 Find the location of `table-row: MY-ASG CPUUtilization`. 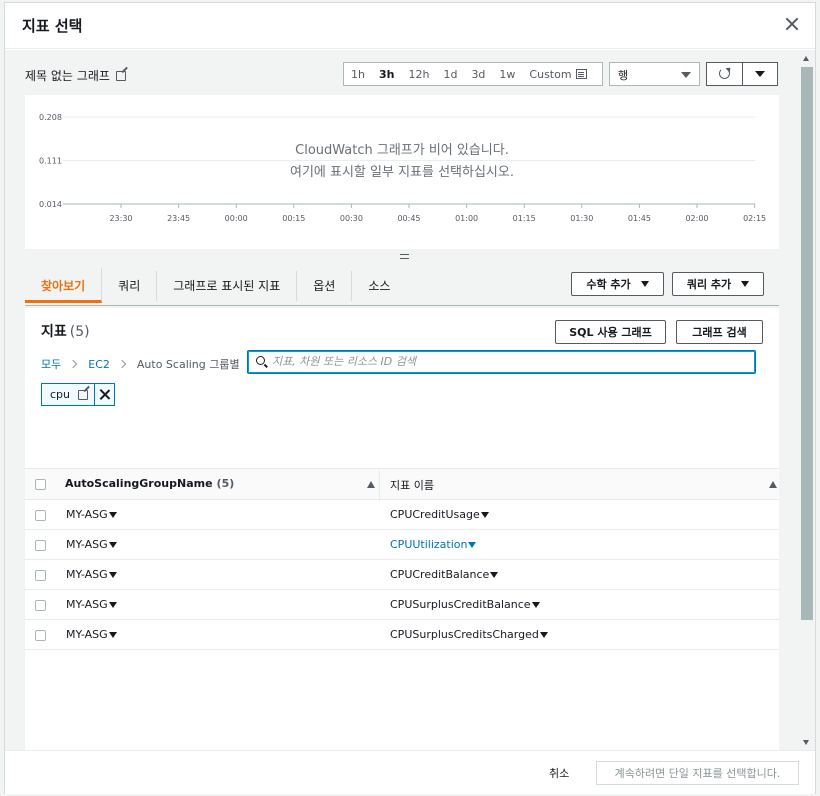

table-row: MY-ASG CPUUtilization is located at coordinates (402, 545).